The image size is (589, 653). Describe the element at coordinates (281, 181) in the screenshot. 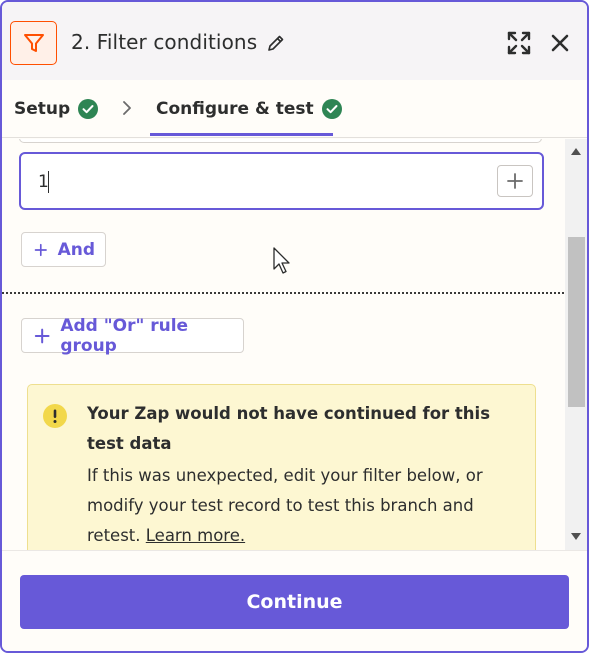

I see `condition-value-input: 1` at that location.